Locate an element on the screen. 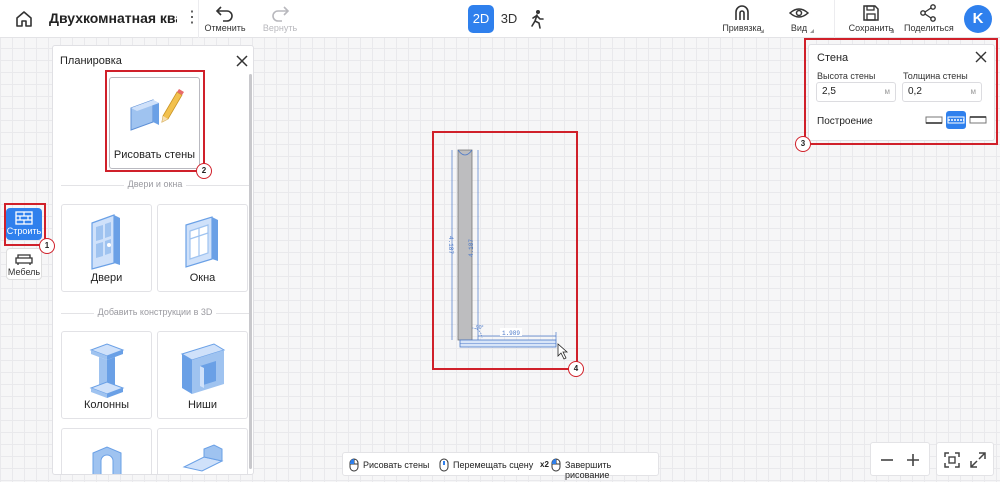 This screenshot has height=482, width=1000. niches-card: Ниши is located at coordinates (202, 375).